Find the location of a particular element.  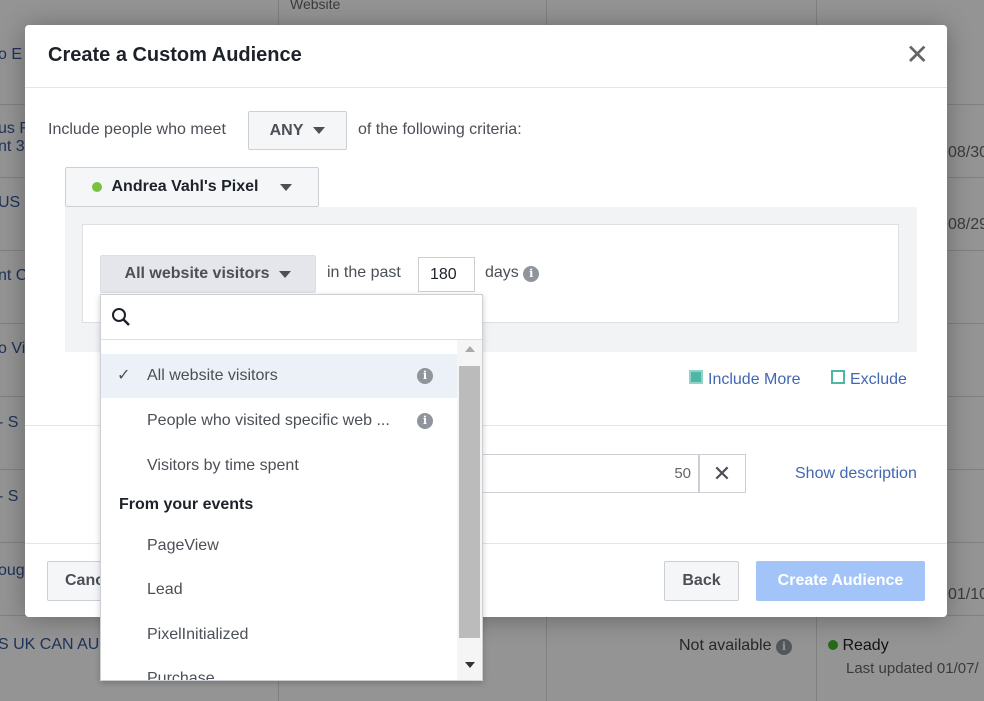

search-icon is located at coordinates (121, 317).